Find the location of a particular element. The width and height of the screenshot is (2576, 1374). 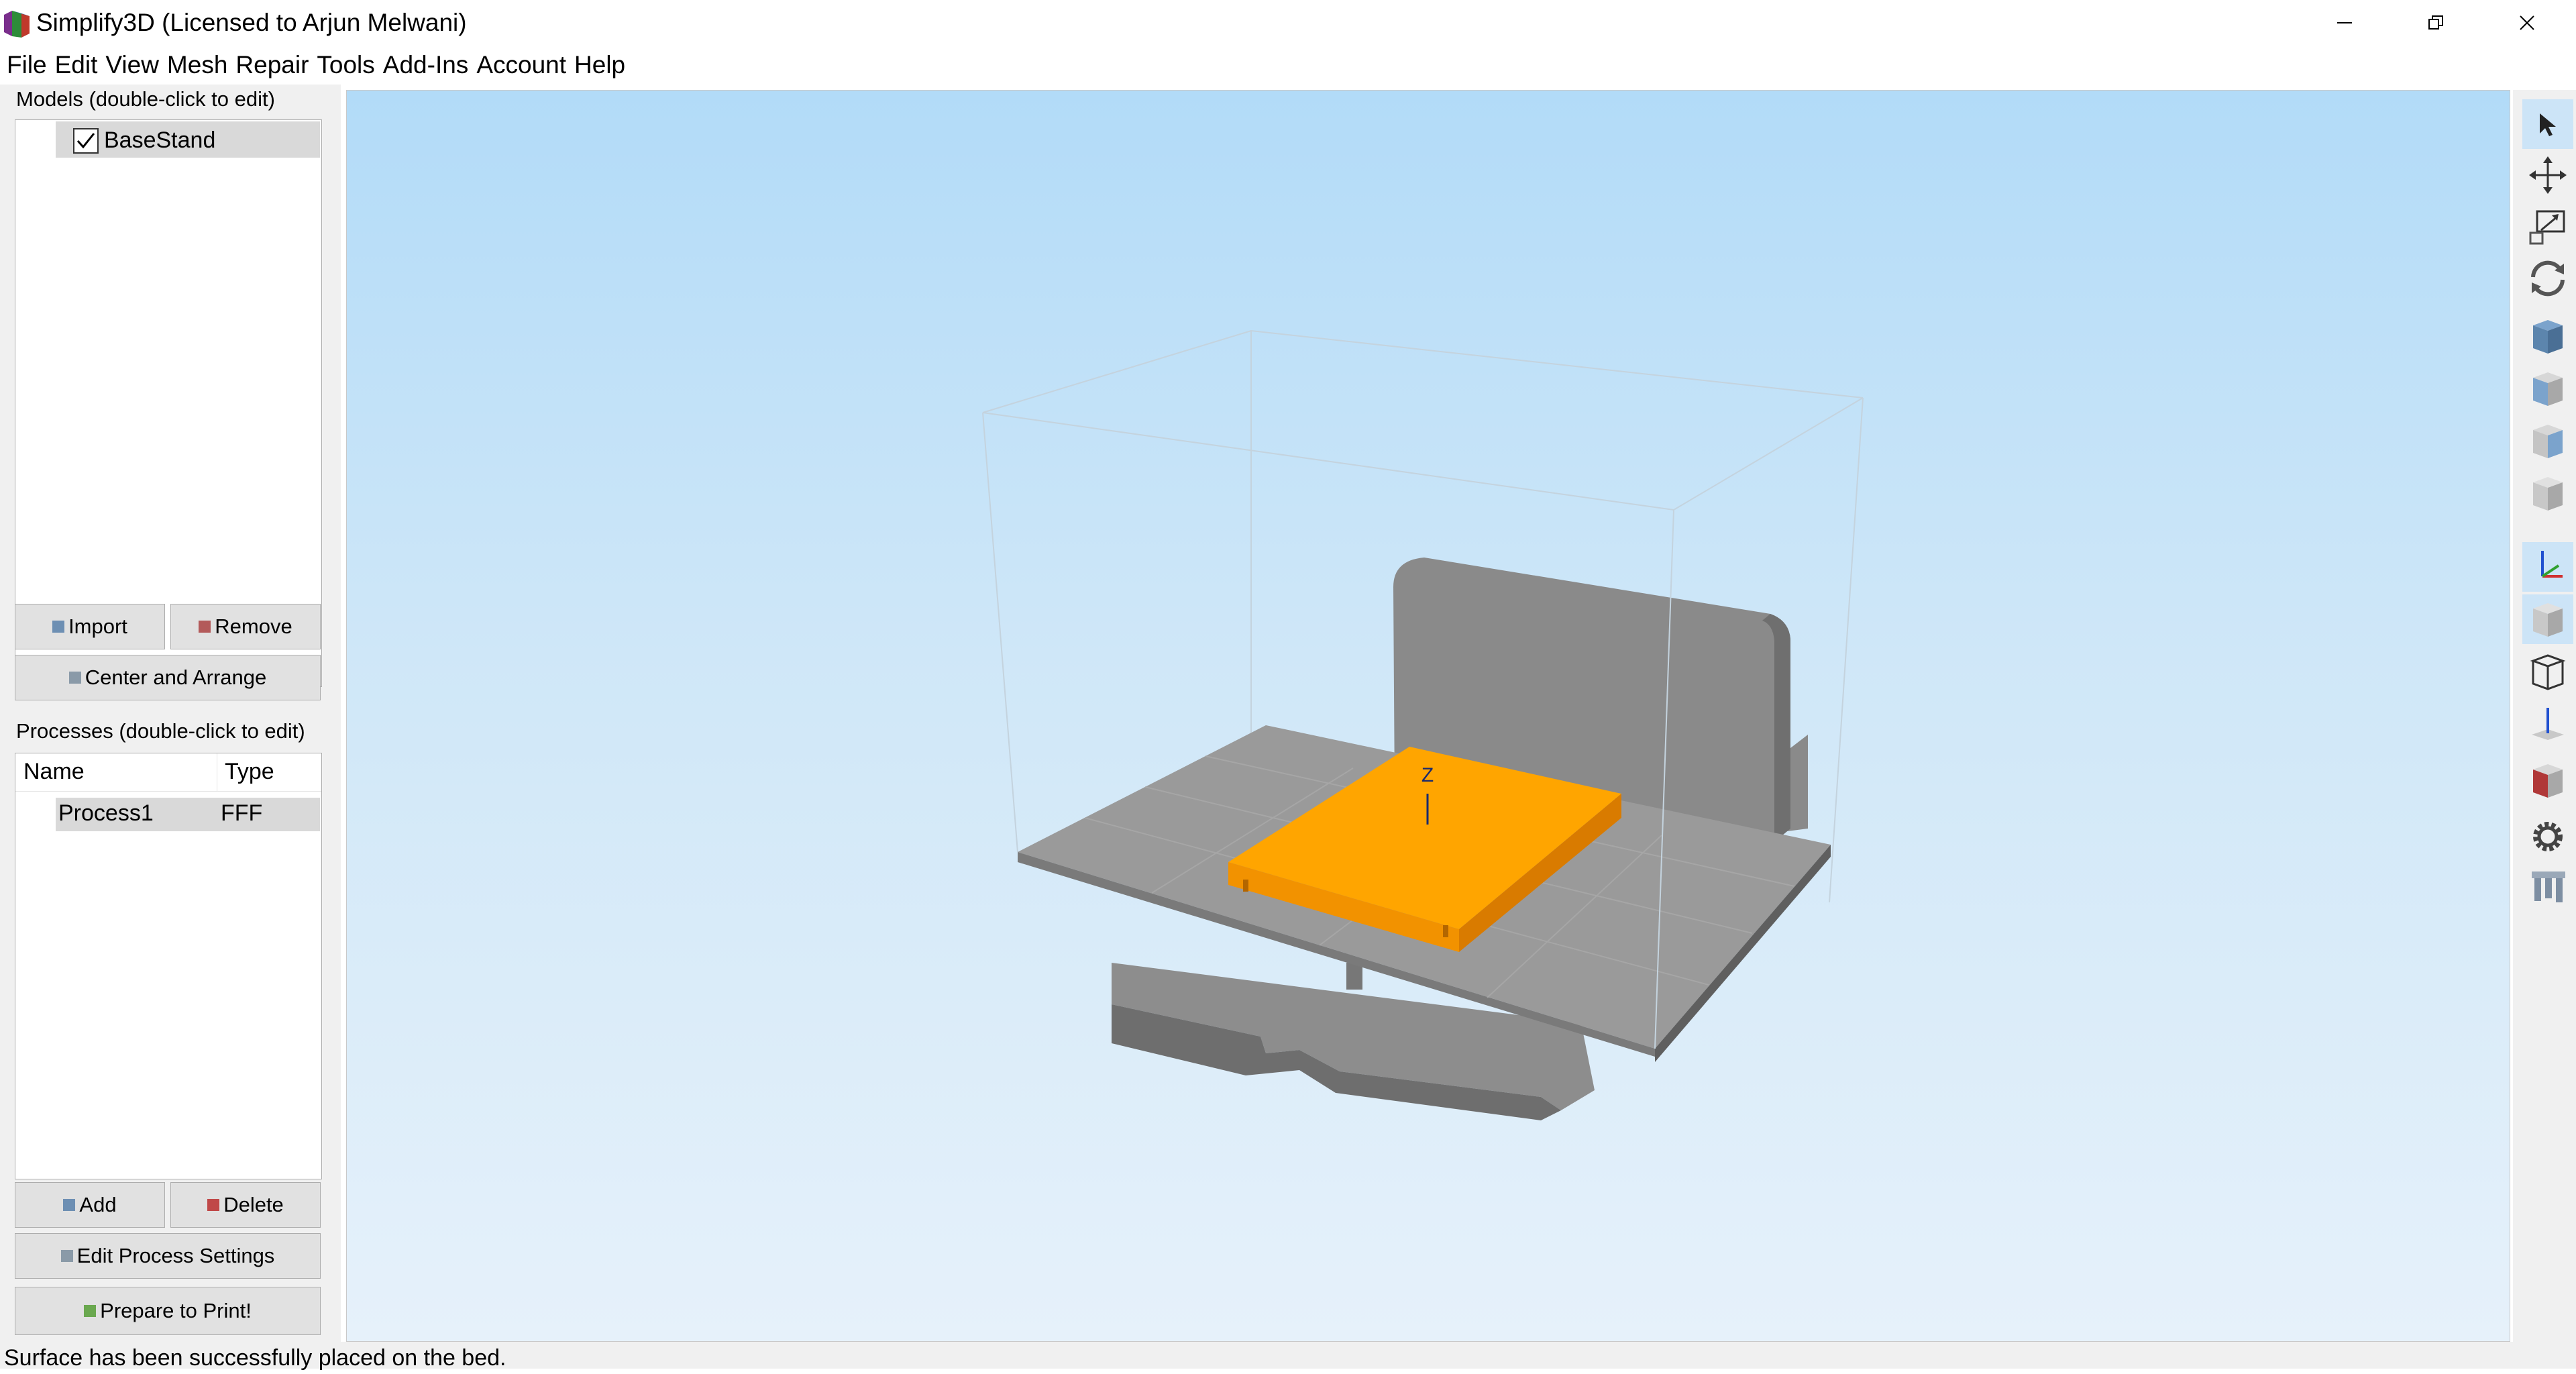

import-label: Import is located at coordinates (97, 626).